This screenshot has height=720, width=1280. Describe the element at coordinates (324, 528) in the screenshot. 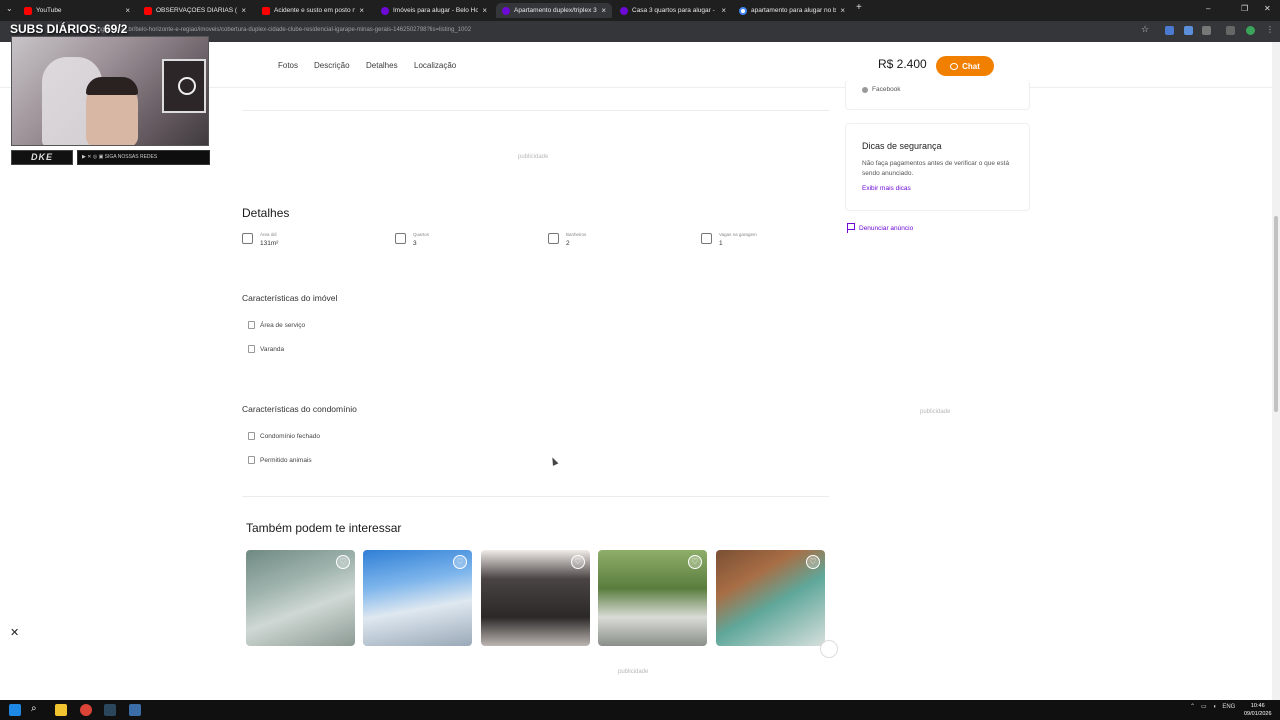

I see `related-listings-title: Também podem te interessar` at that location.